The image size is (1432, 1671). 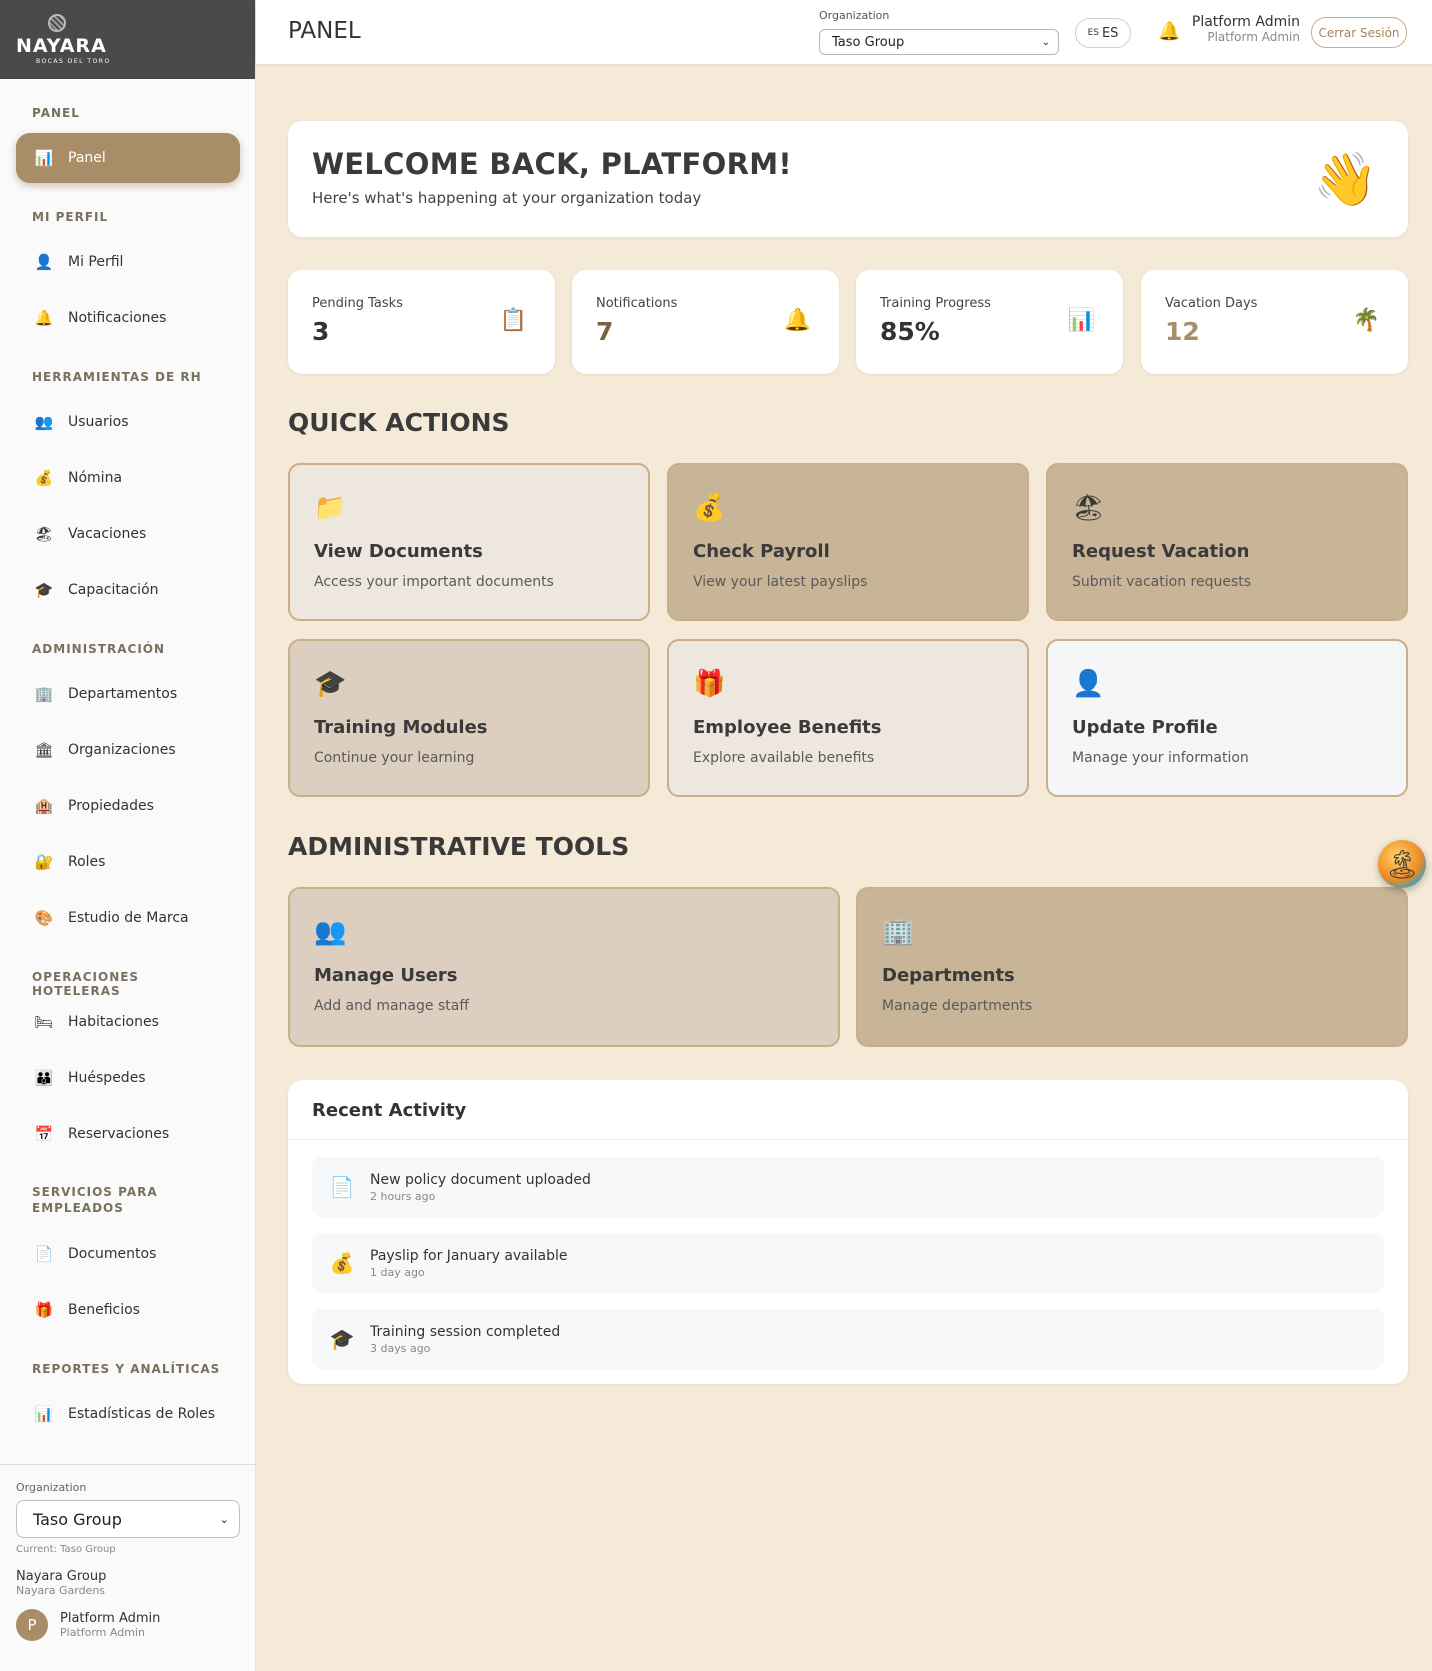 What do you see at coordinates (107, 534) in the screenshot?
I see `sidebar-item-label: Vacaciones` at bounding box center [107, 534].